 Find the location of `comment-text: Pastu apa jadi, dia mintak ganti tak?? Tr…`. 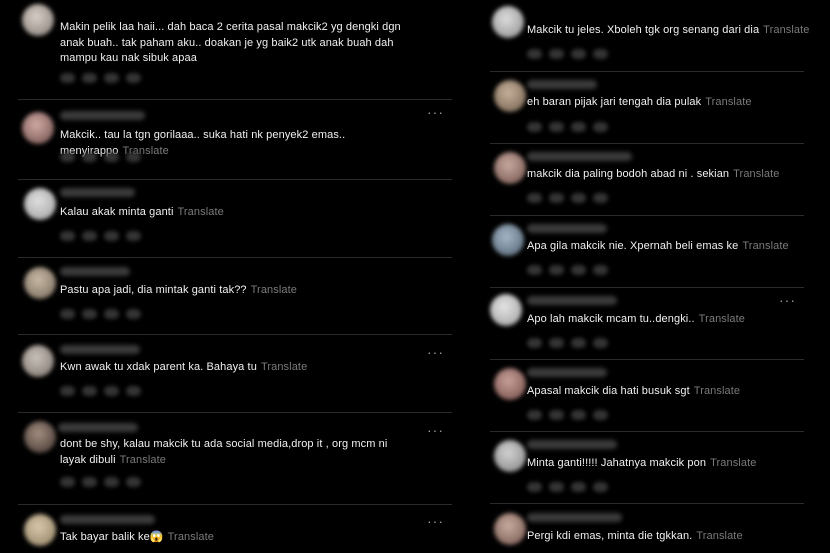

comment-text: Pastu apa jadi, dia mintak ganti tak?? Tr… is located at coordinates (178, 290).